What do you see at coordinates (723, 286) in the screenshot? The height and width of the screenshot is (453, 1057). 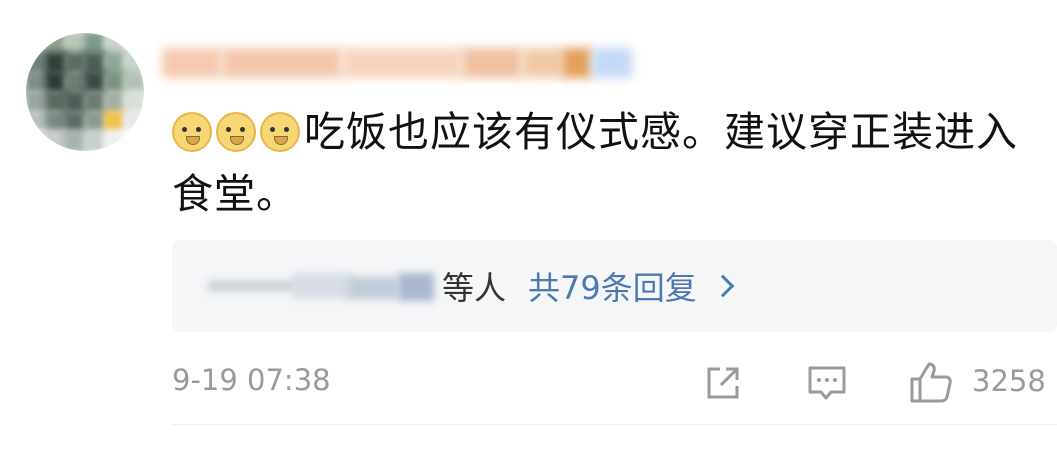 I see `chevron-right-icon` at bounding box center [723, 286].